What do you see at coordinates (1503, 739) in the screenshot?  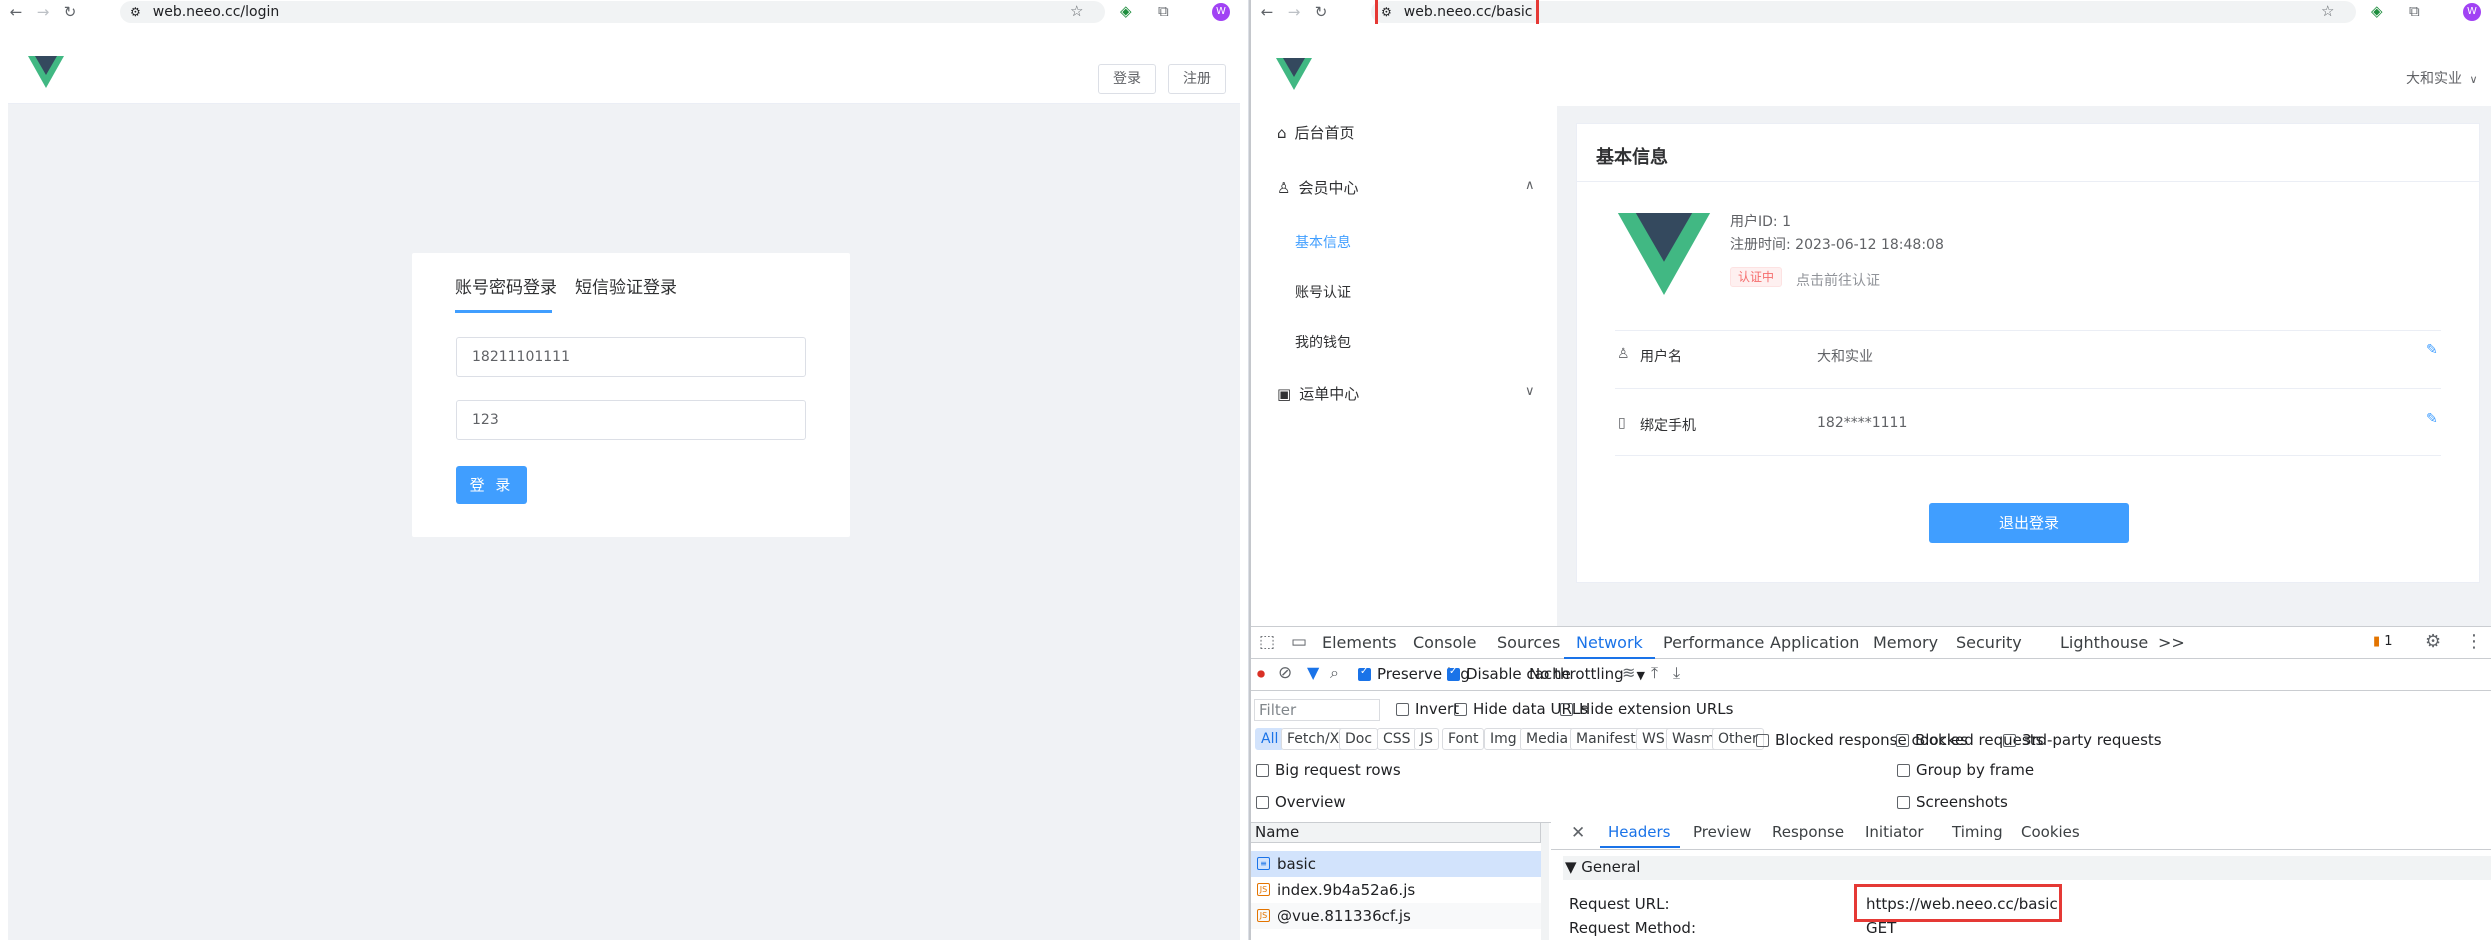 I see `type-filter-img: Img` at bounding box center [1503, 739].